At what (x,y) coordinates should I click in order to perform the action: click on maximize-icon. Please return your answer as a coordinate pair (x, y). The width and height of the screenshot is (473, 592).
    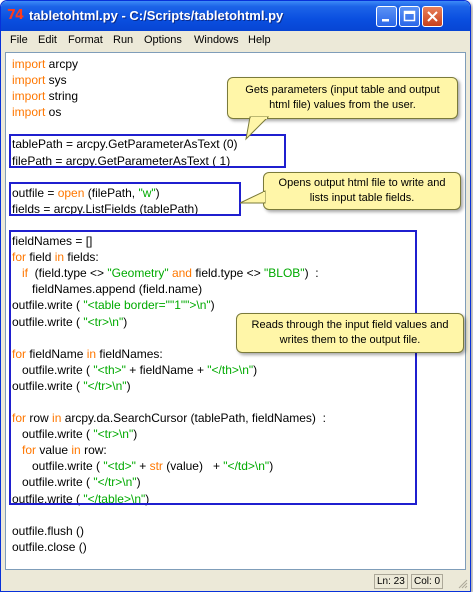
    Looking at the image, I should click on (409, 16).